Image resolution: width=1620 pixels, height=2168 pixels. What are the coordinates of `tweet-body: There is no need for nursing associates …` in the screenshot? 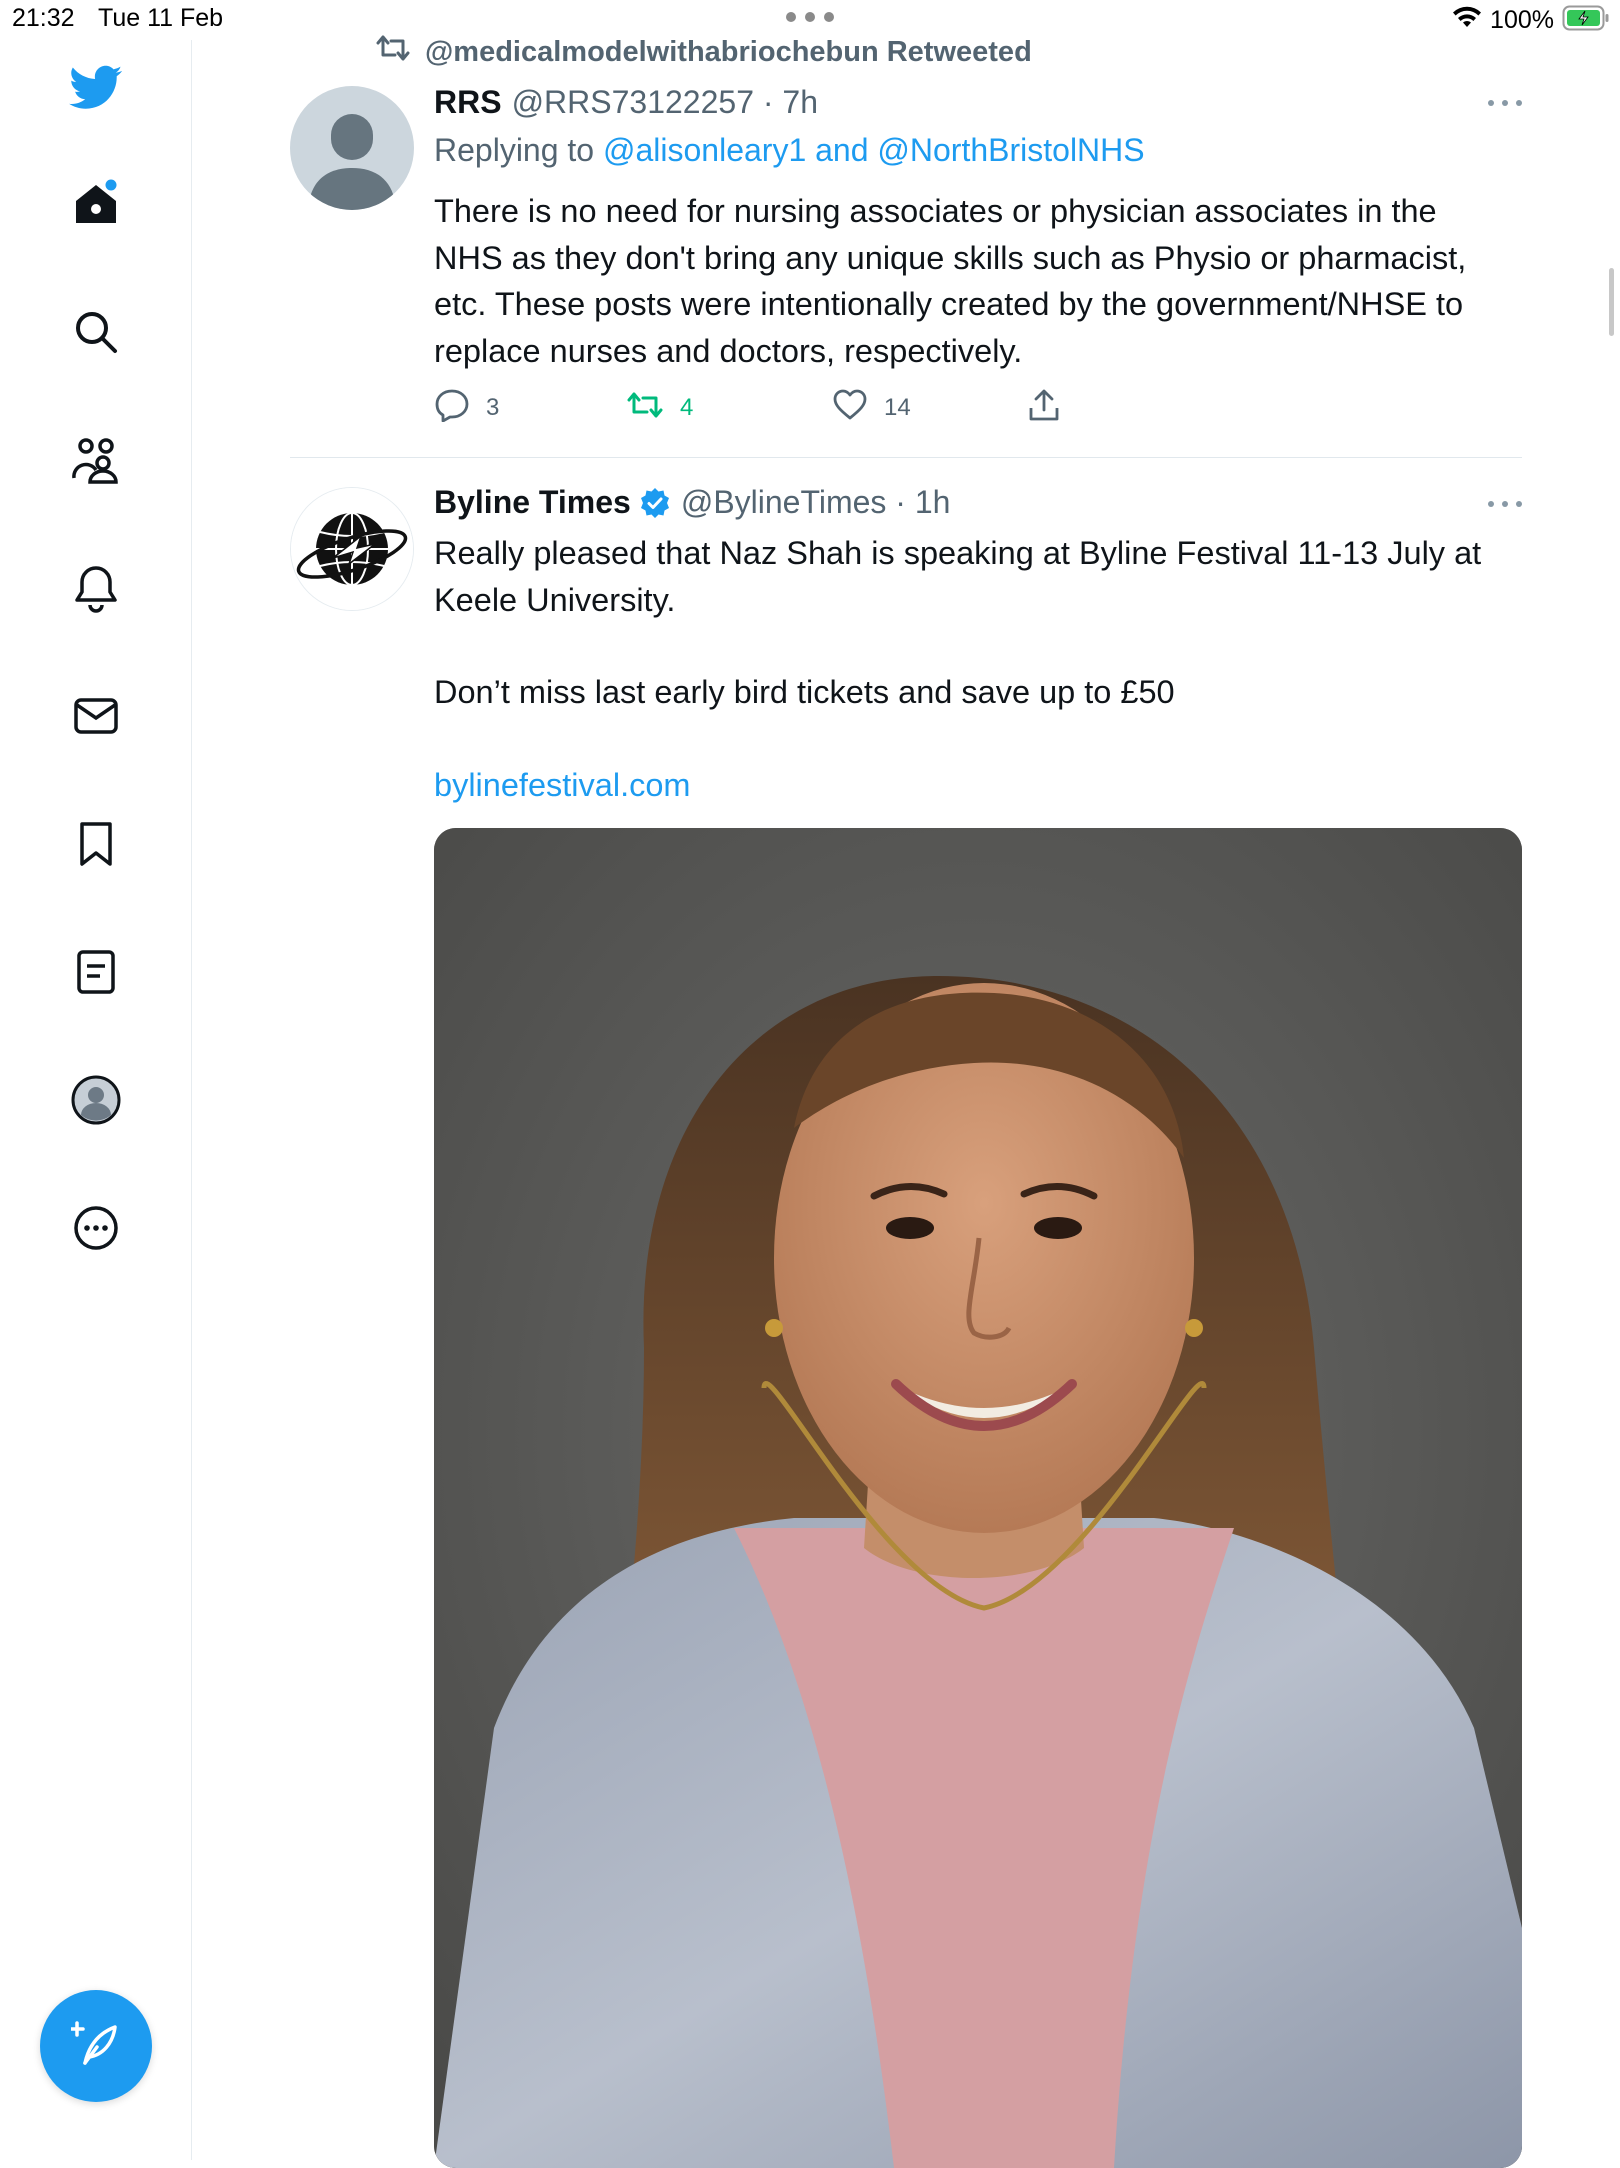 It's located at (950, 281).